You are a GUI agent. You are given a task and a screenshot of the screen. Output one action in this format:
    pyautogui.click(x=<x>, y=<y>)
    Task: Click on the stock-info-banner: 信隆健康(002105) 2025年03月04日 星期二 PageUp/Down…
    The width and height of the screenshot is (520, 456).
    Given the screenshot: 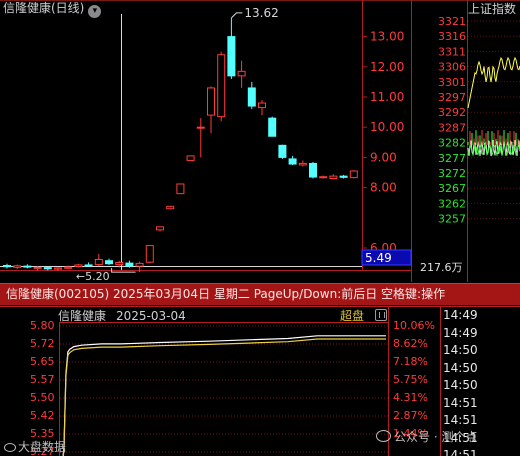 What is the action you would take?
    pyautogui.click(x=260, y=294)
    